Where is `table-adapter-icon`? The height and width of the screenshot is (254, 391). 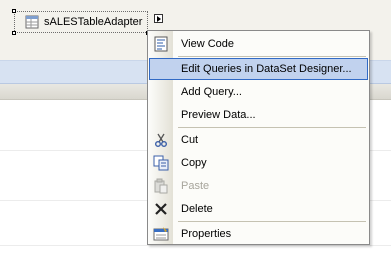 table-adapter-icon is located at coordinates (32, 22).